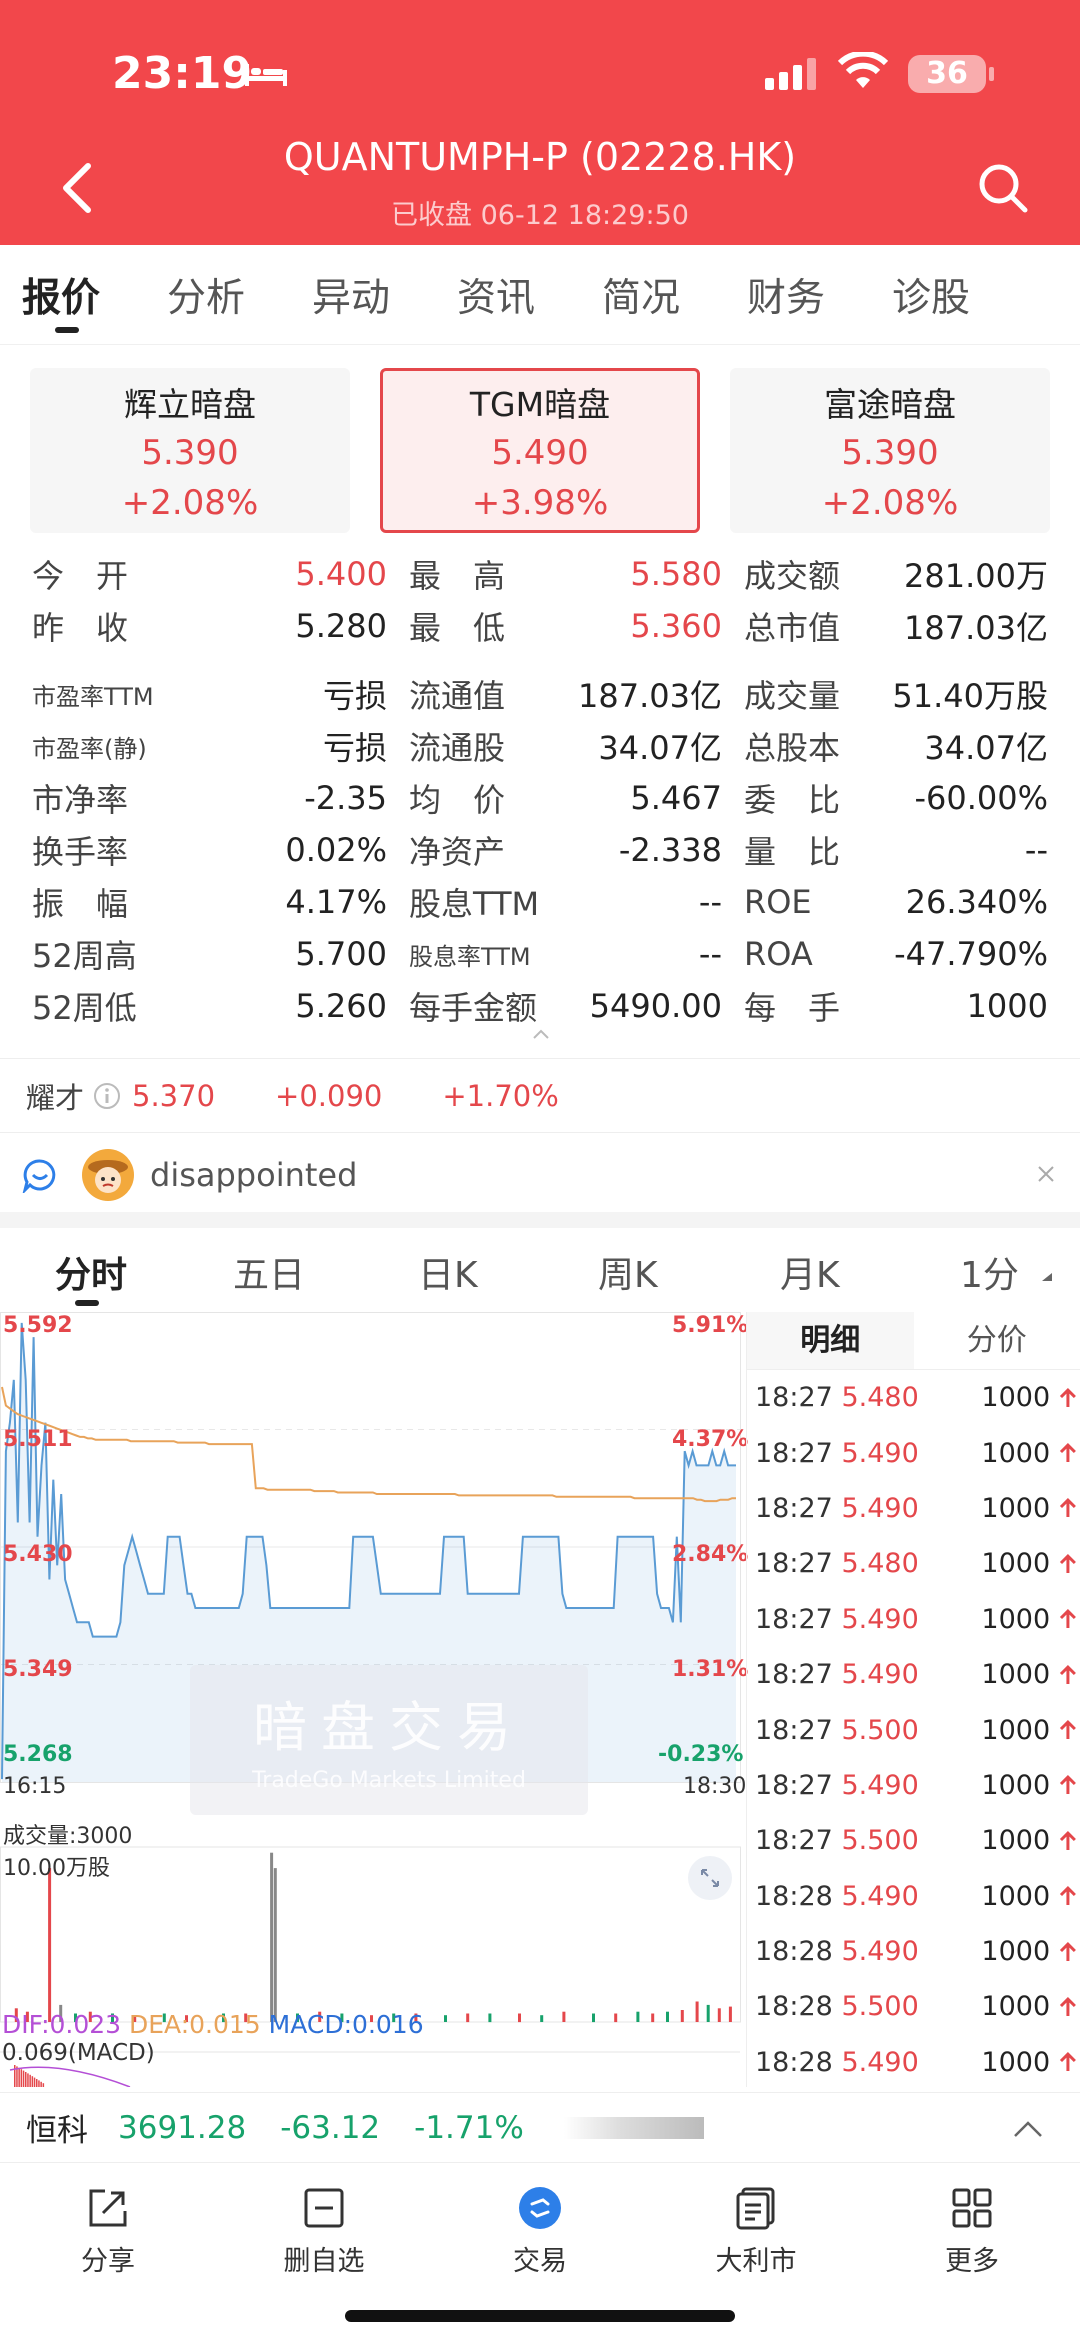  What do you see at coordinates (80, 852) in the screenshot?
I see `stat-label: 换手率` at bounding box center [80, 852].